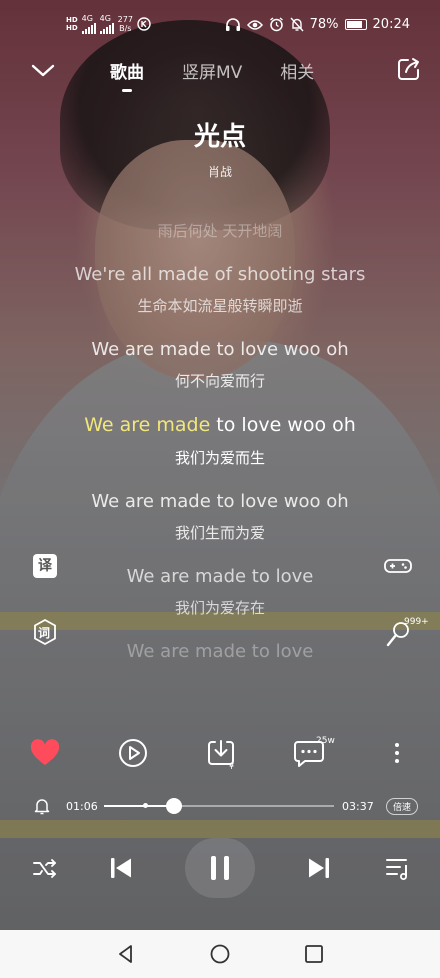  Describe the element at coordinates (219, 137) in the screenshot. I see `song-title: 光点` at that location.